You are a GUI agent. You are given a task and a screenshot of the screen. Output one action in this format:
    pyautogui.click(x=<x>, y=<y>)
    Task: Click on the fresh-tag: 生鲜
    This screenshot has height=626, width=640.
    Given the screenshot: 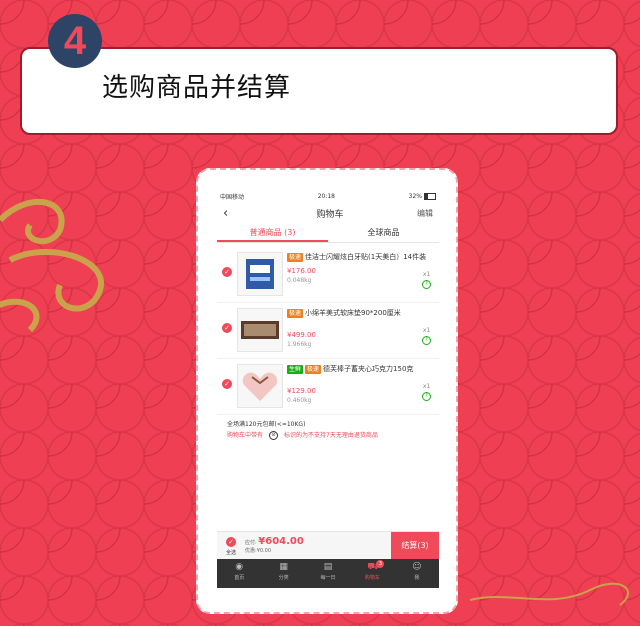 What is the action you would take?
    pyautogui.click(x=295, y=369)
    